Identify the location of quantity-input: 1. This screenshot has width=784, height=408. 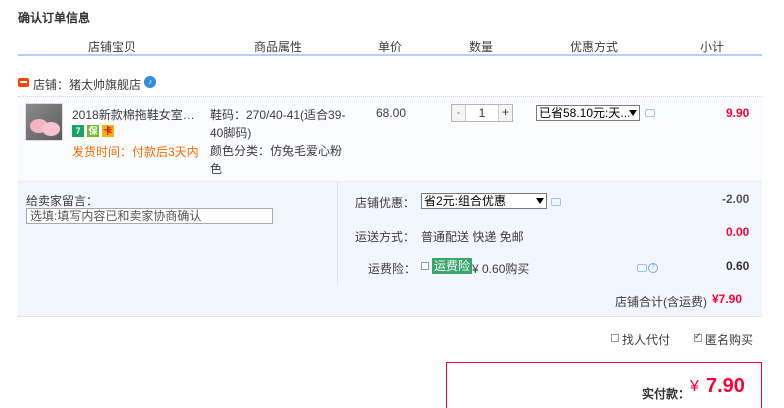
(482, 113).